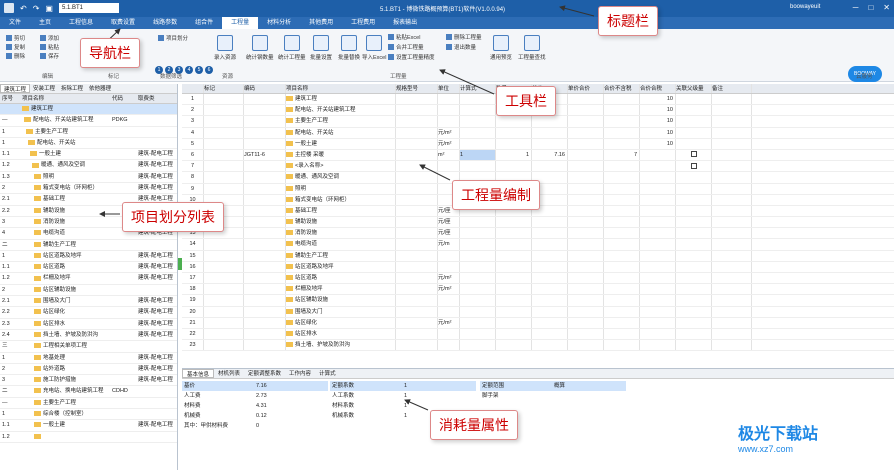 Image resolution: width=894 pixels, height=470 pixels. I want to click on link-parent-checkbox, so click(693, 154).